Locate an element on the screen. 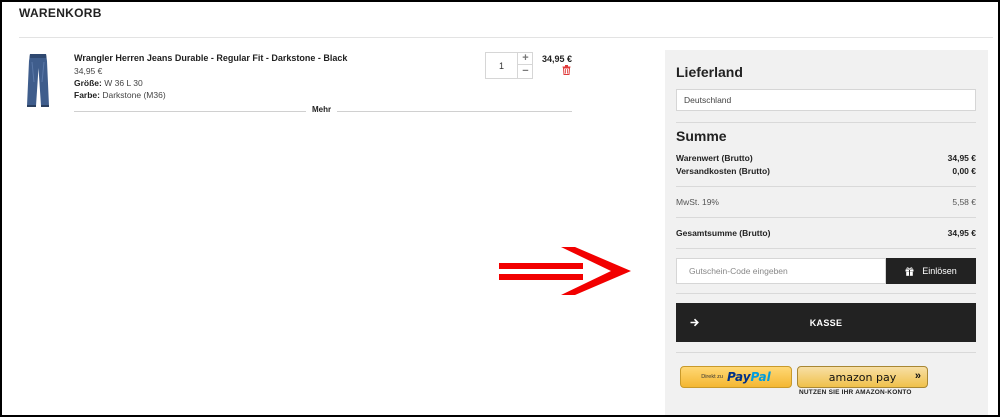 This screenshot has height=417, width=1000. country-heading: Lieferland is located at coordinates (709, 72).